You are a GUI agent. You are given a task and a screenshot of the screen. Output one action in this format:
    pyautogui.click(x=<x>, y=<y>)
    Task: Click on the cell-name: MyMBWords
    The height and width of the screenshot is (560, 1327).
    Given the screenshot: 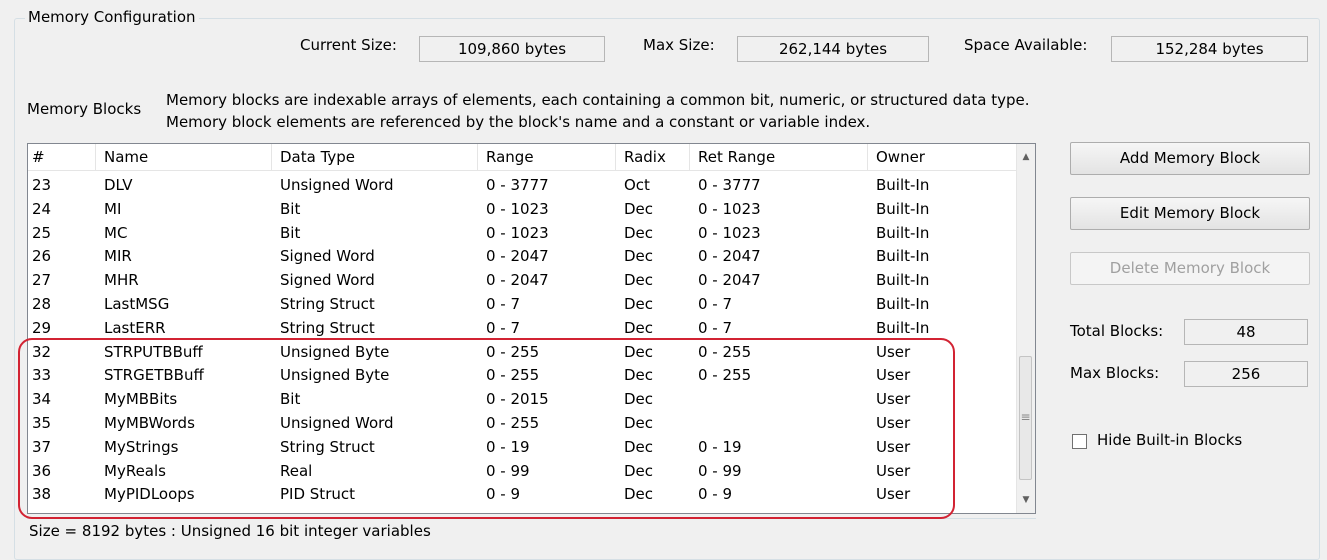 What is the action you would take?
    pyautogui.click(x=149, y=422)
    